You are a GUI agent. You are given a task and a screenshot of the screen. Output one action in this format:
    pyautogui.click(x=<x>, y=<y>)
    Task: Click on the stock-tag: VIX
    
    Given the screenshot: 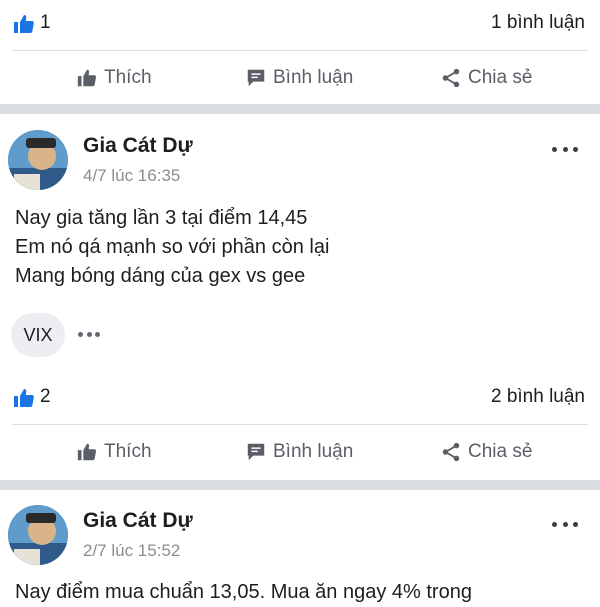 What is the action you would take?
    pyautogui.click(x=38, y=335)
    